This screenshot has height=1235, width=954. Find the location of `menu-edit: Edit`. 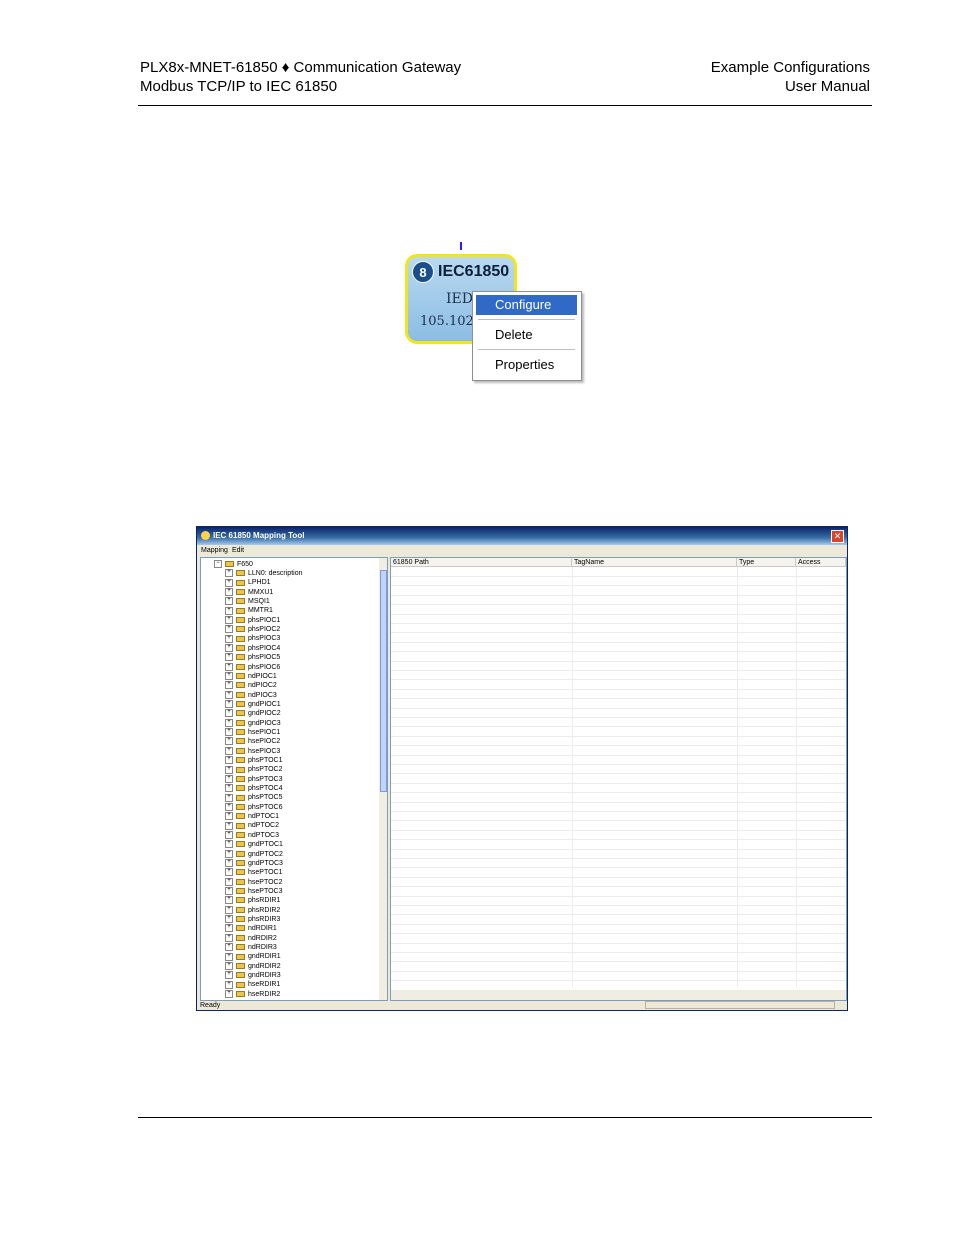

menu-edit: Edit is located at coordinates (238, 550).